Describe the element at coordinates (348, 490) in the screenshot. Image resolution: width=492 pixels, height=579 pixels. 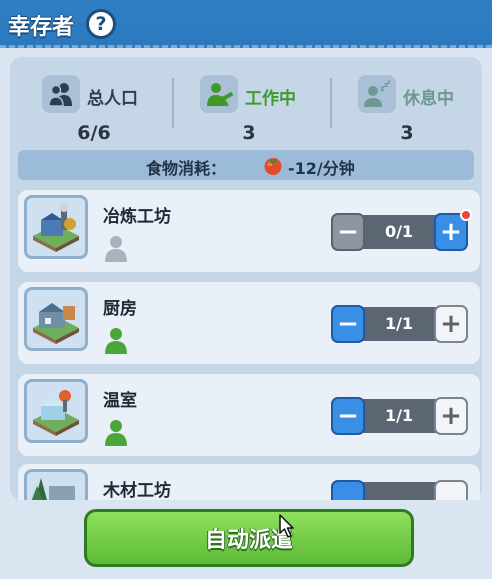
I see `decrease-button` at that location.